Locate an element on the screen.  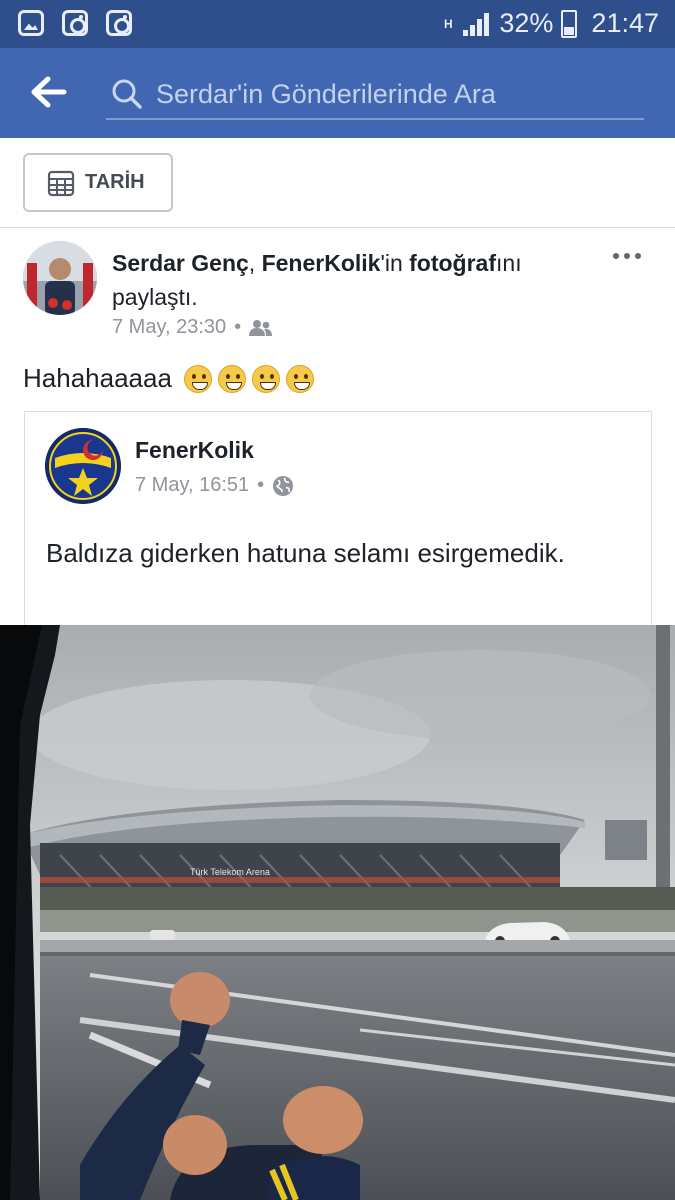
search-icon is located at coordinates (127, 94).